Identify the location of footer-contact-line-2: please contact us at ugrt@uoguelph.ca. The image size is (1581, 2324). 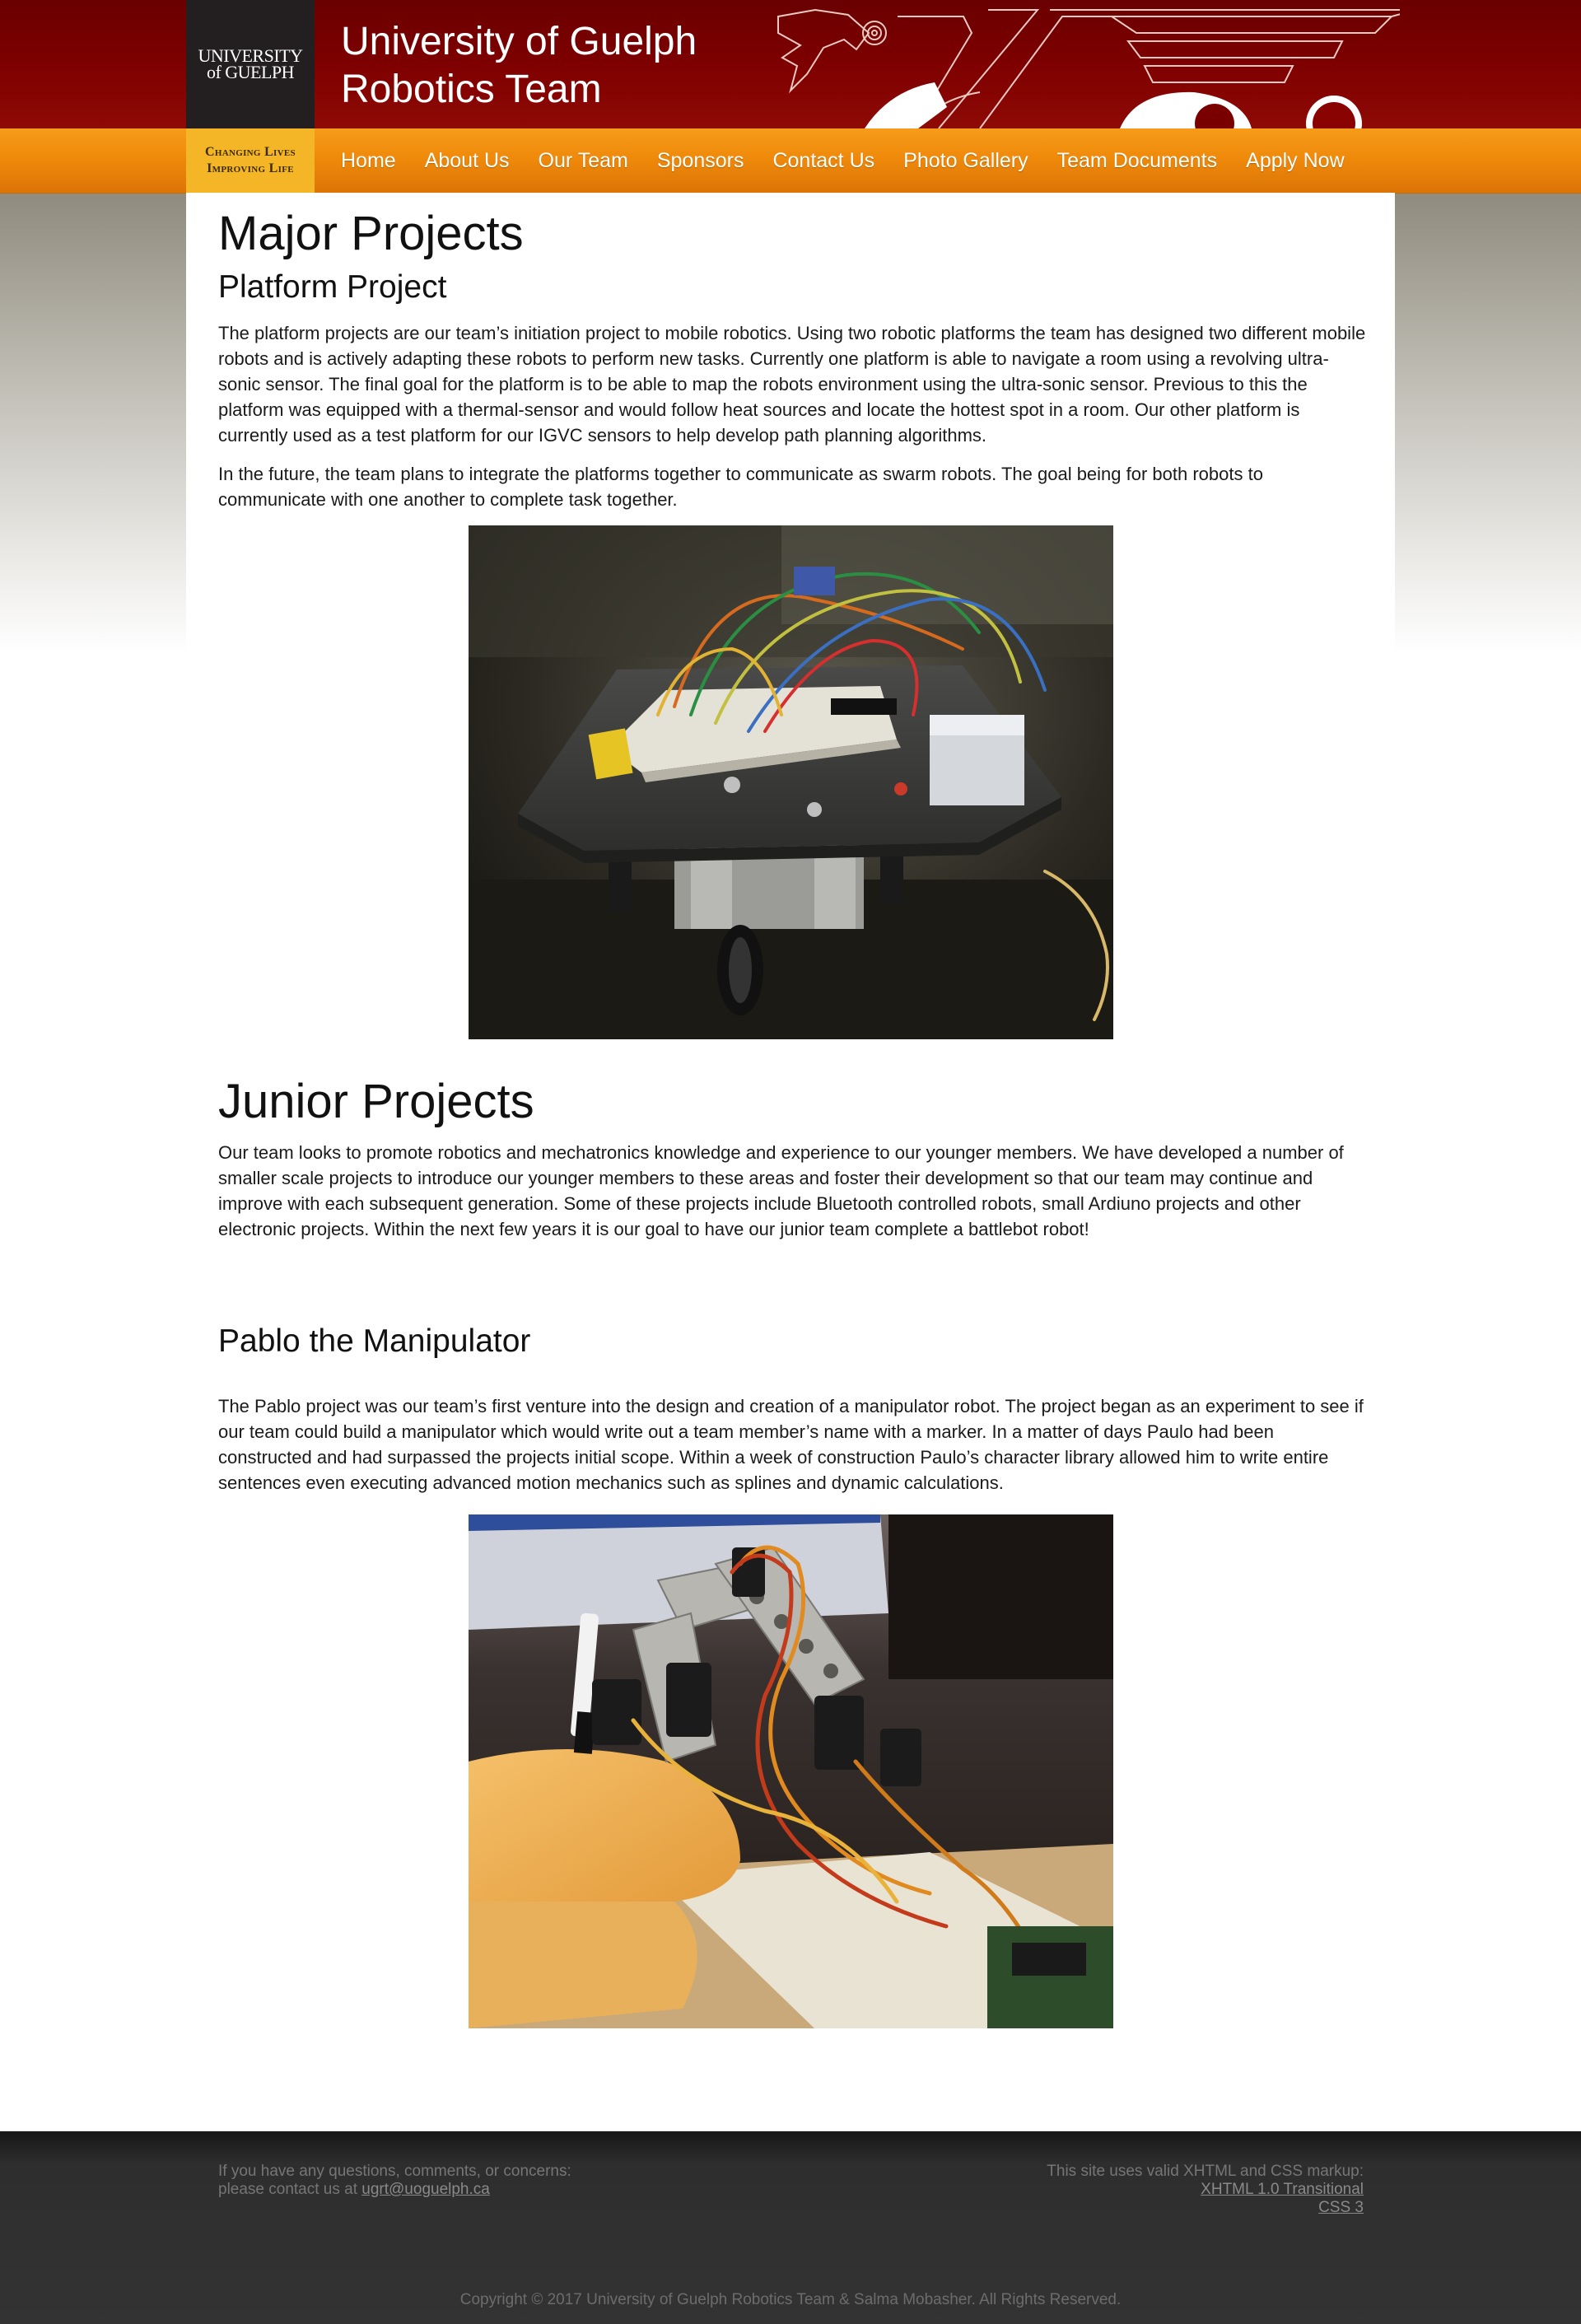
(394, 2190).